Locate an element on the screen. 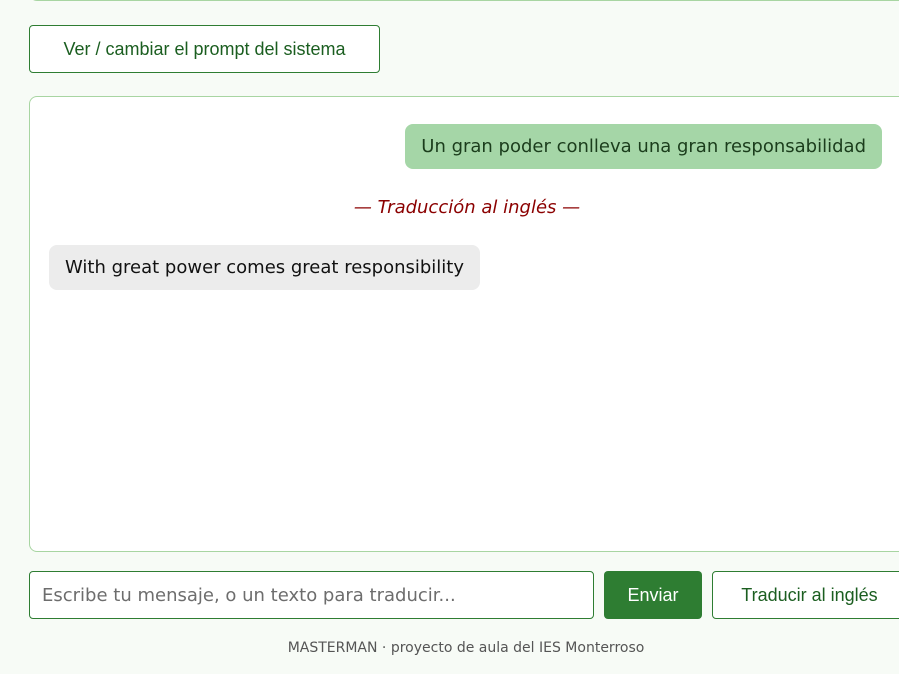 This screenshot has width=899, height=674. message-input is located at coordinates (311, 595).